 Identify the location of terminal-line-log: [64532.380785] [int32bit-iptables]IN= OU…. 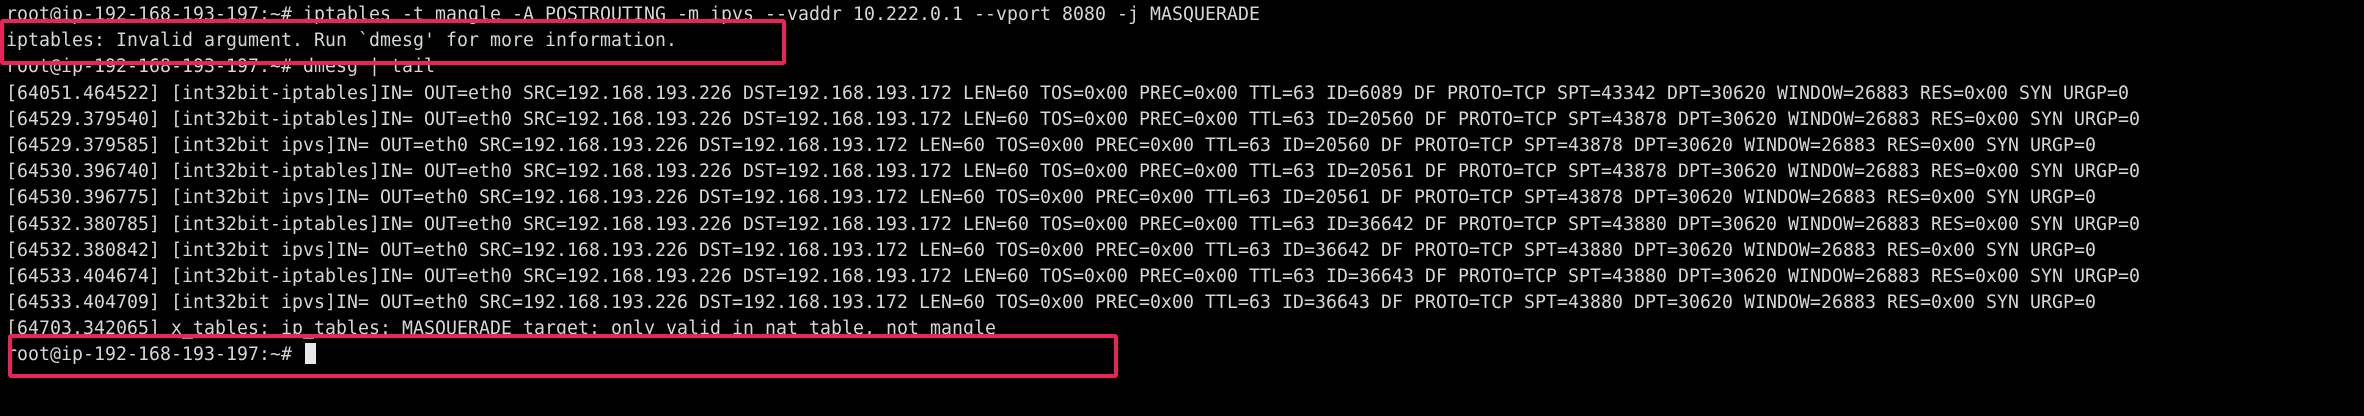
(1073, 224).